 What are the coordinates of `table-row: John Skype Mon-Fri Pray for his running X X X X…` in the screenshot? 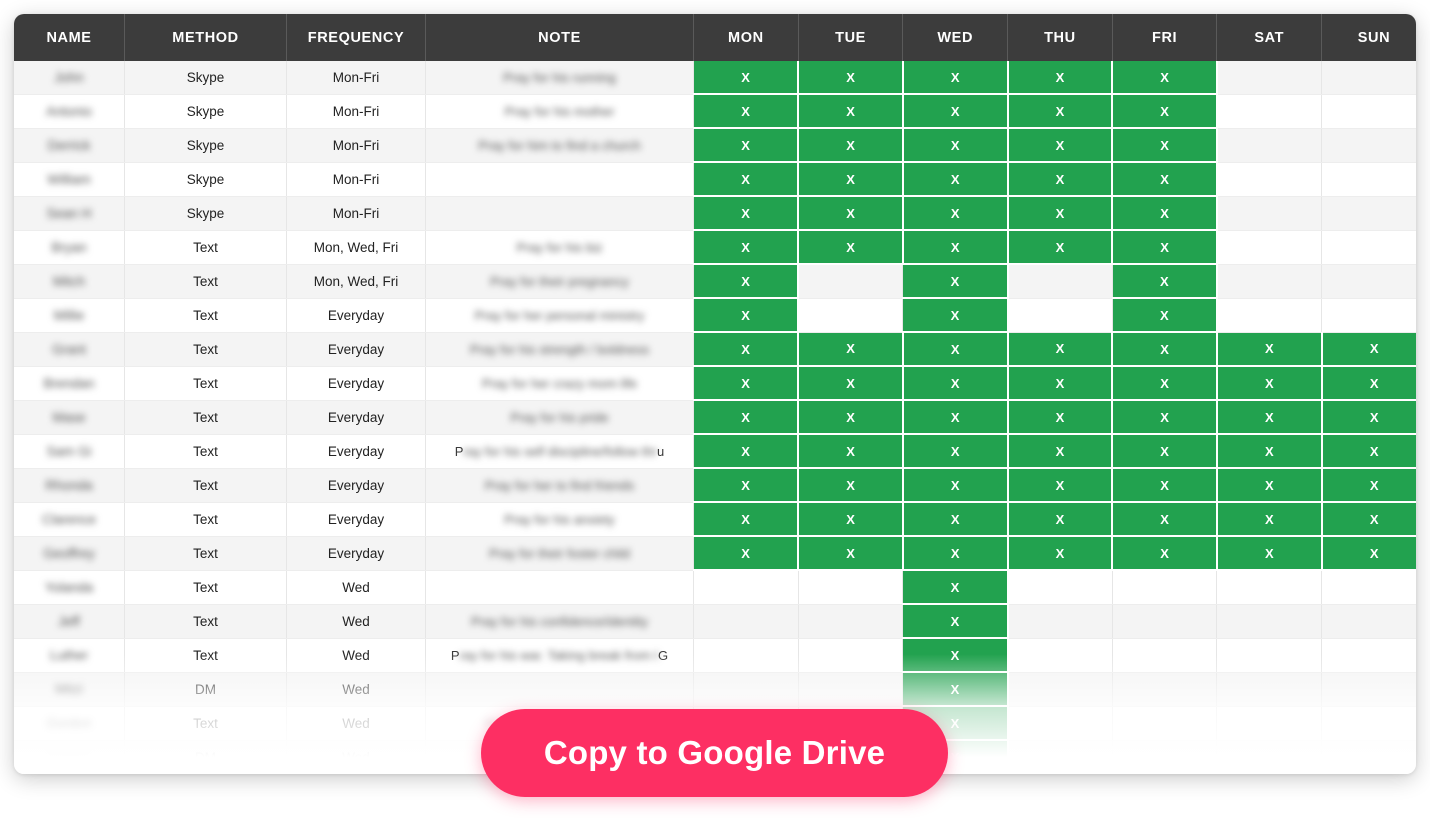 It's located at (715, 78).